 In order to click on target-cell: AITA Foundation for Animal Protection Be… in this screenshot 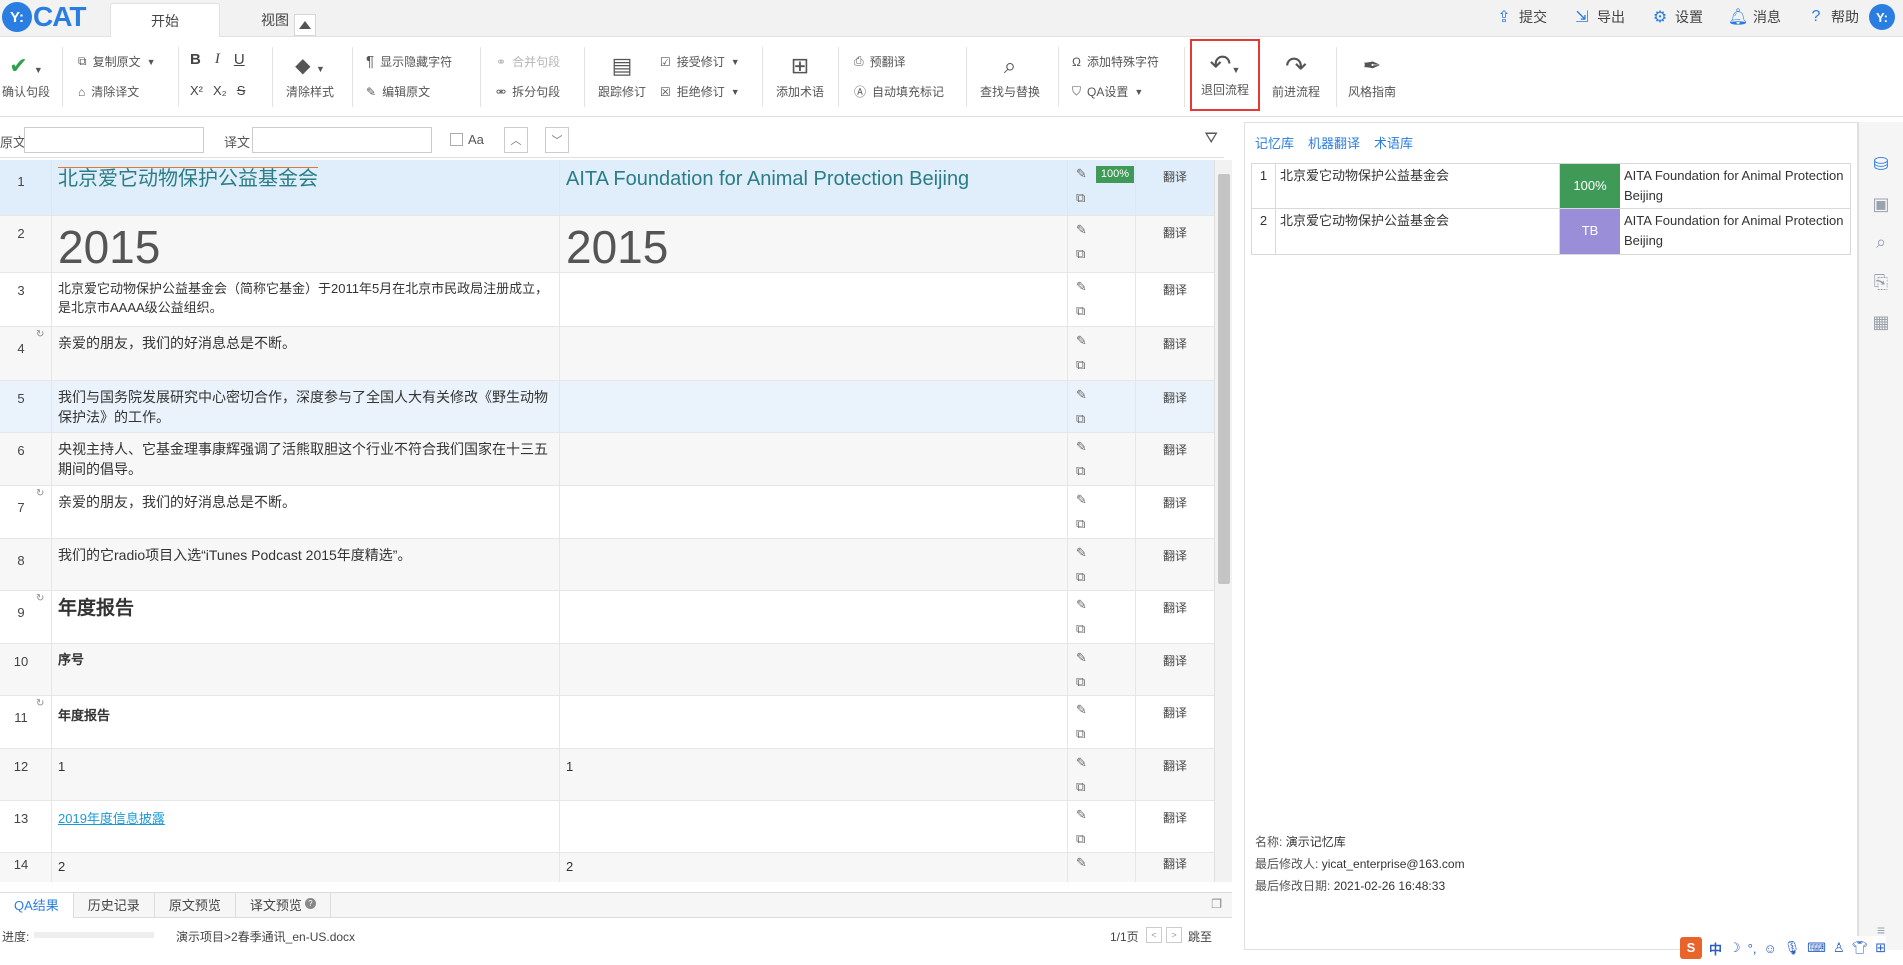, I will do `click(814, 187)`.